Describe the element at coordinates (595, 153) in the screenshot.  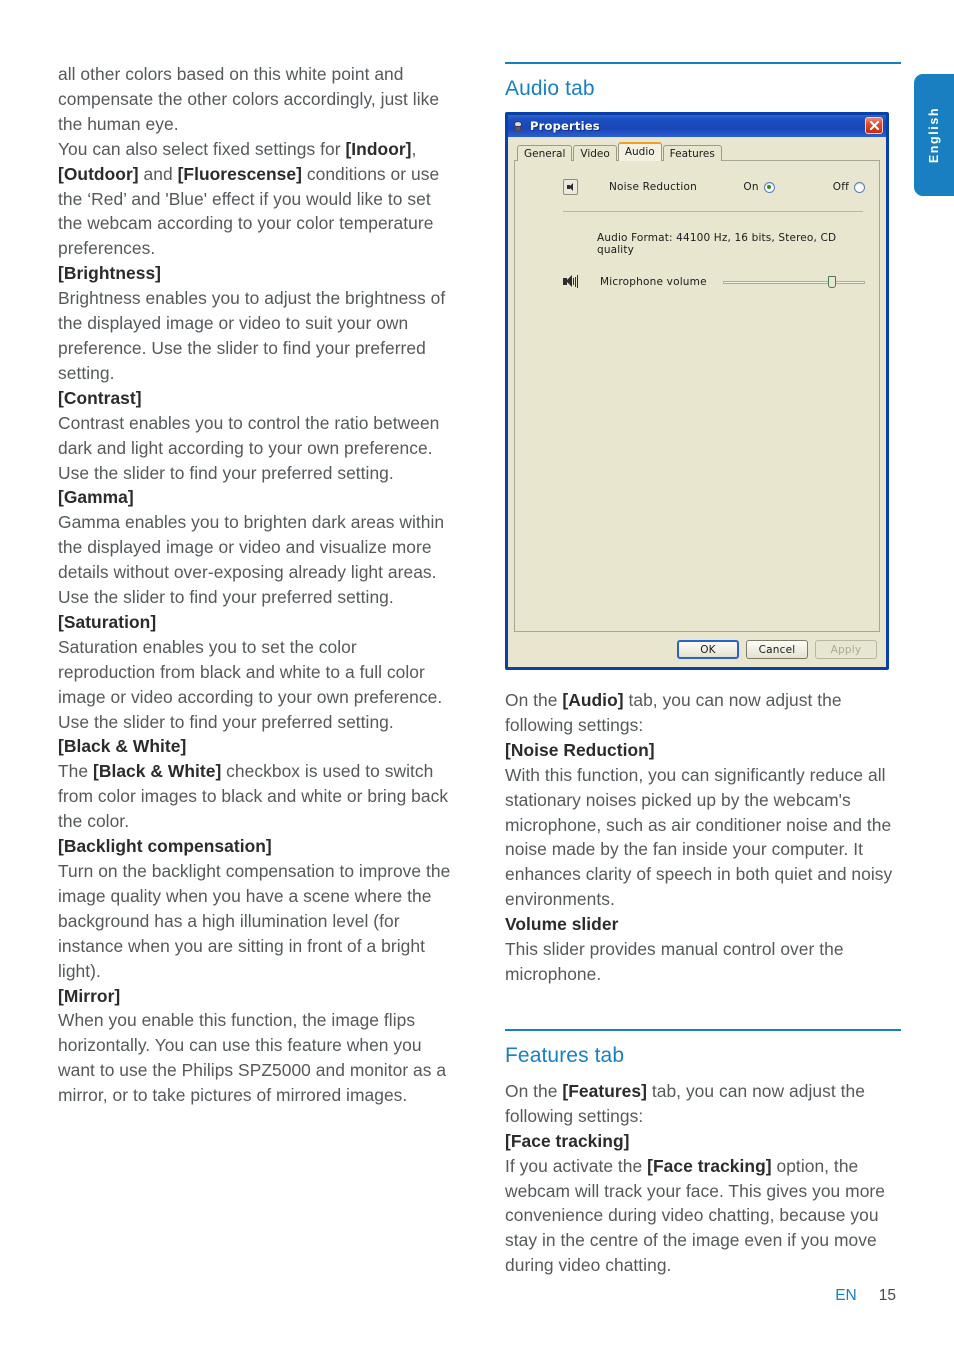
I see `tab-video: Video` at that location.